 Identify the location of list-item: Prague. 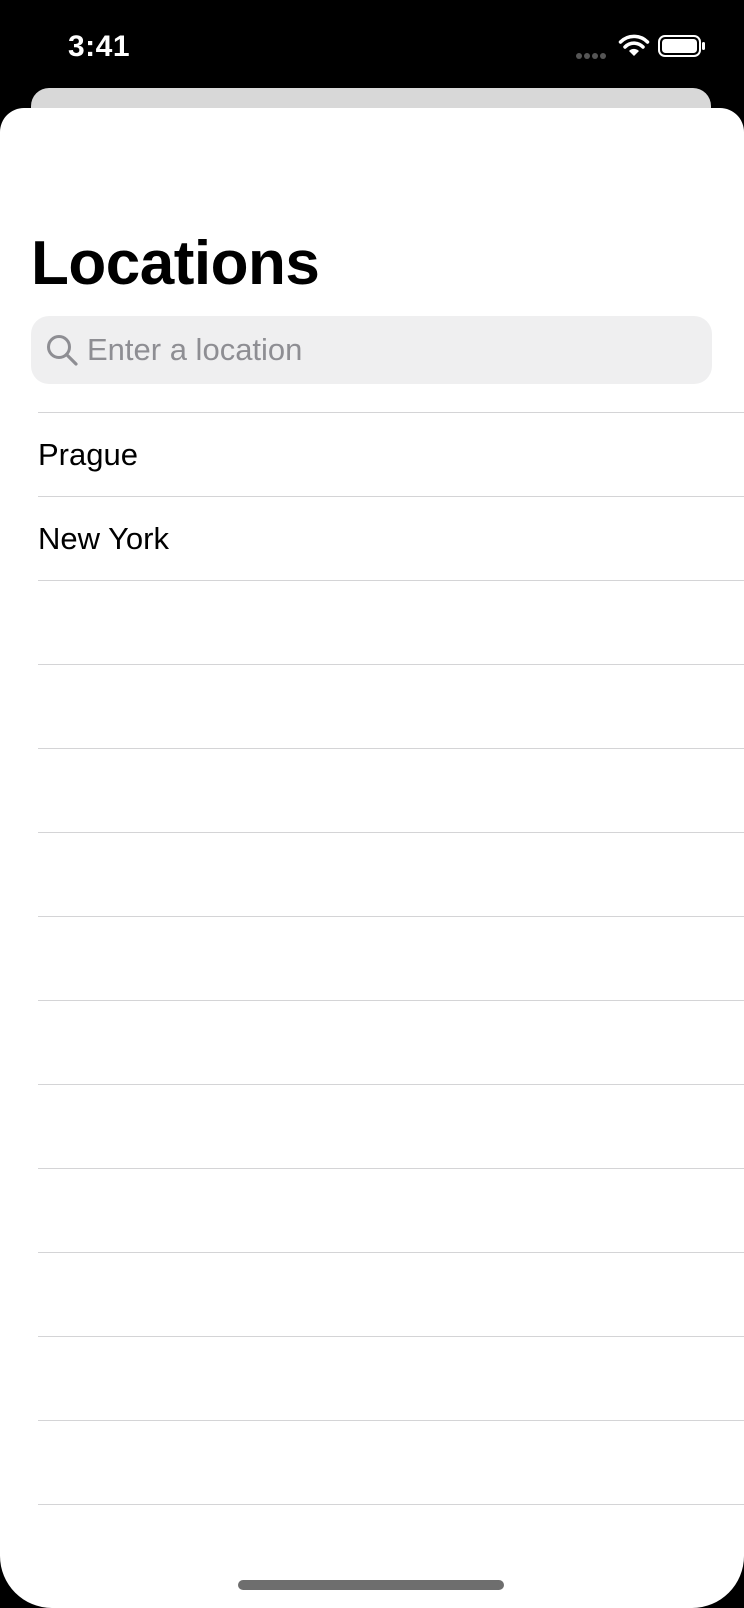
(391, 454).